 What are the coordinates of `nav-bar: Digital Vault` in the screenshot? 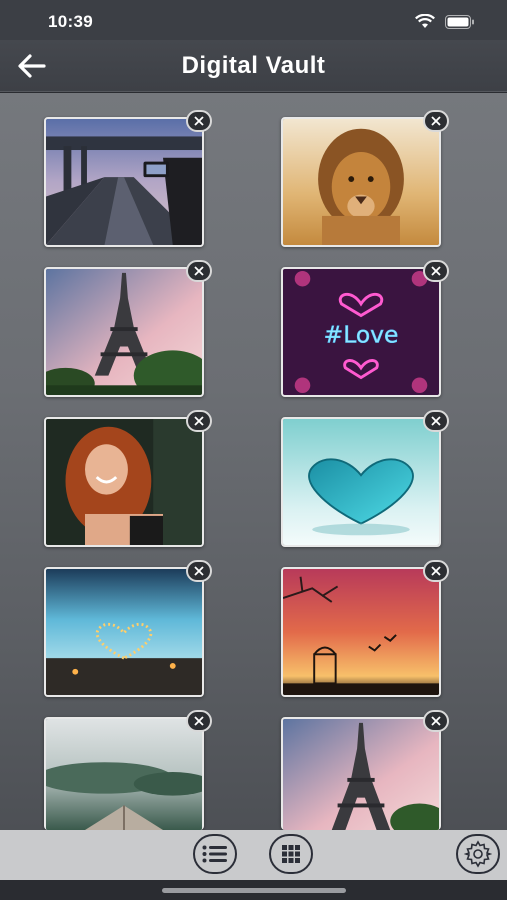 It's located at (253, 66).